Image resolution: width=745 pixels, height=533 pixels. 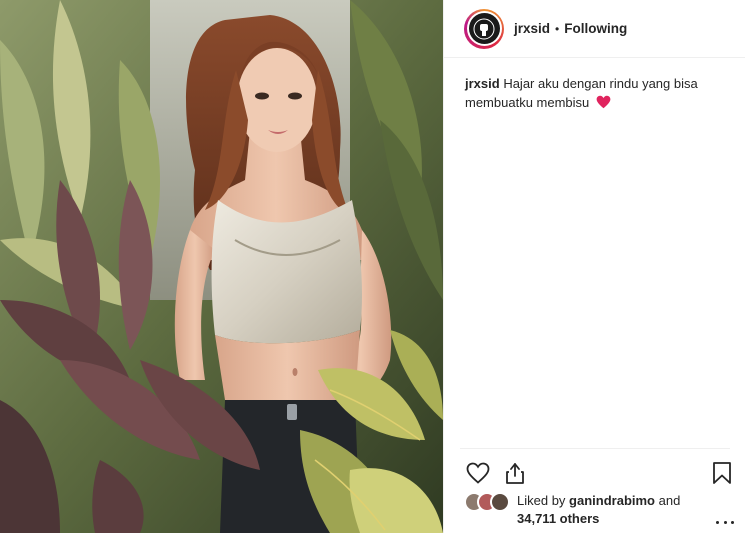 I want to click on avatar-image, so click(x=484, y=28).